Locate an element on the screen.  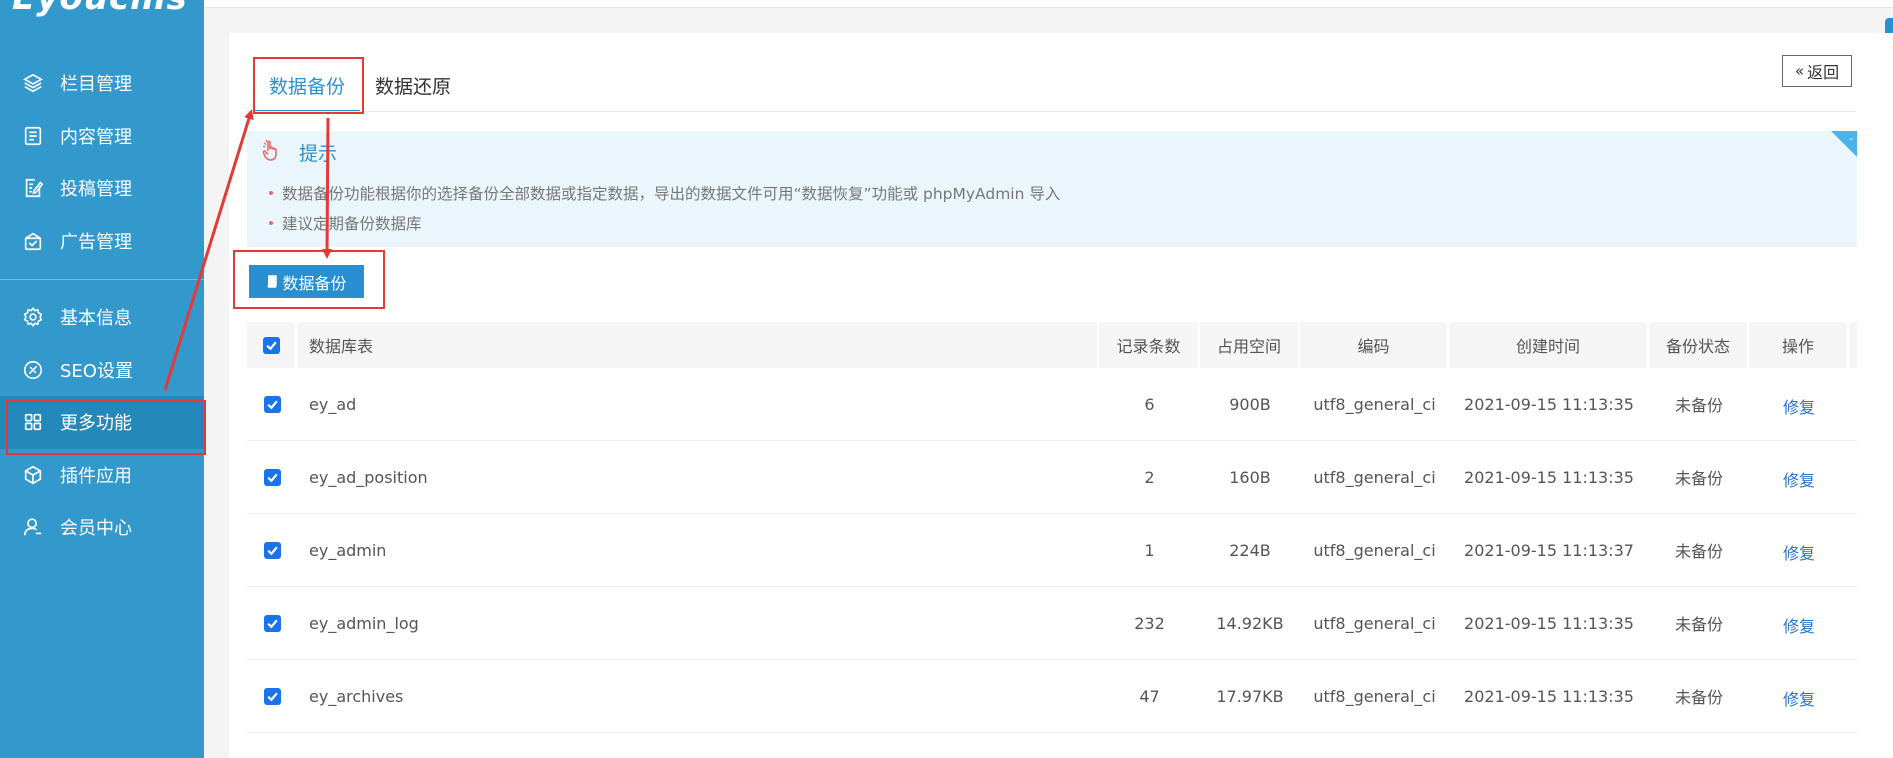
nav-group-content: 栏目管理 内容管理 投稿管理 广告管理 is located at coordinates (102, 162).